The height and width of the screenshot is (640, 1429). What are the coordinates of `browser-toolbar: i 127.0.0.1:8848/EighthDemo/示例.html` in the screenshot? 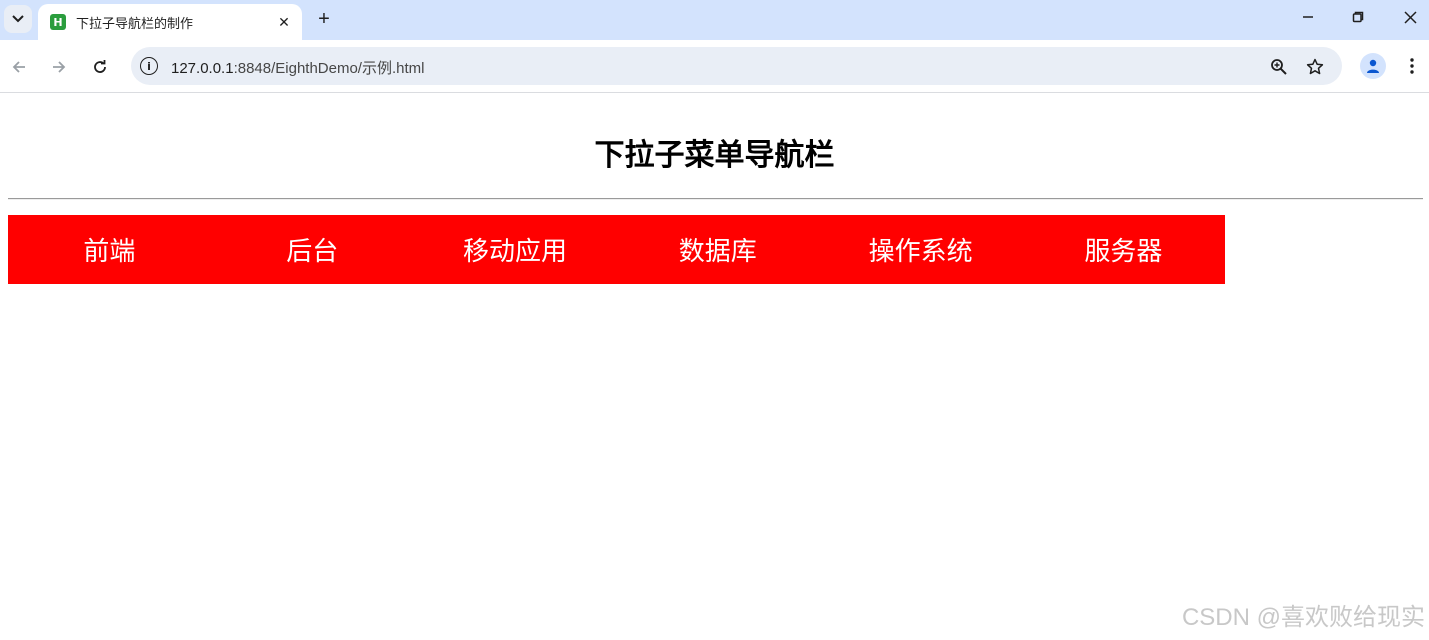 It's located at (714, 66).